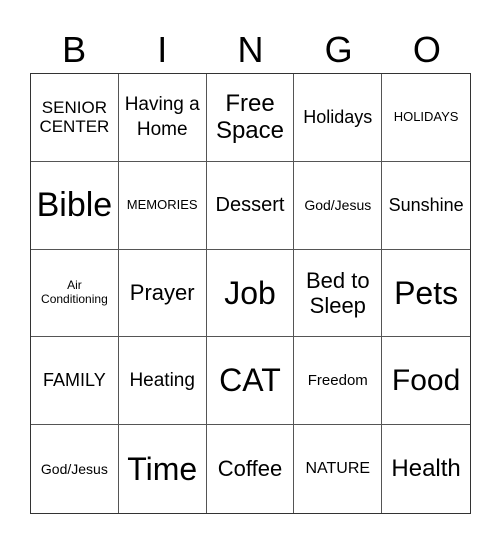 This screenshot has height=544, width=500. Describe the element at coordinates (75, 118) in the screenshot. I see `bingo-cell: SENIOR CENTER` at that location.